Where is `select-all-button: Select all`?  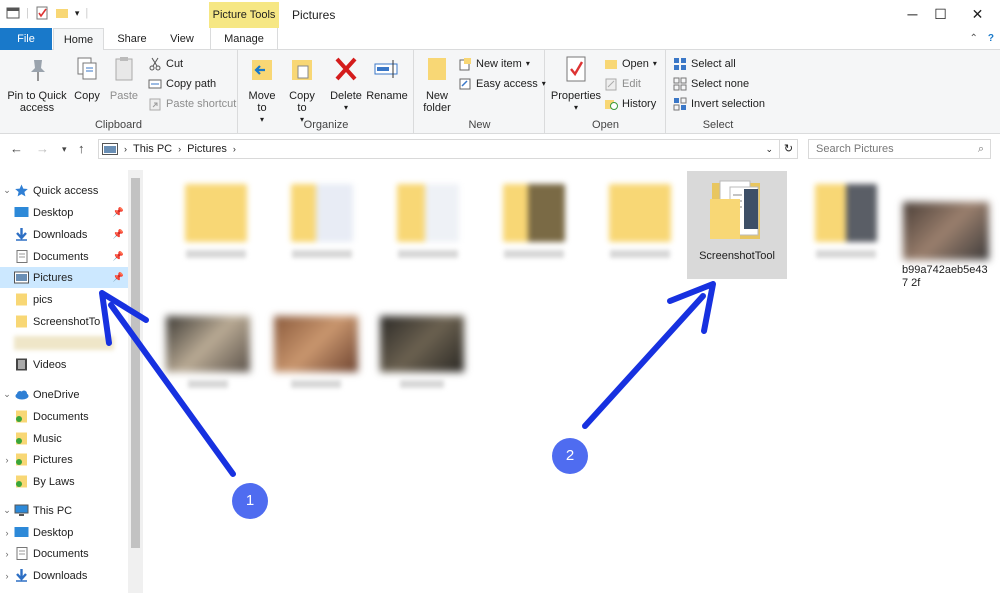 select-all-button: Select all is located at coordinates (704, 64).